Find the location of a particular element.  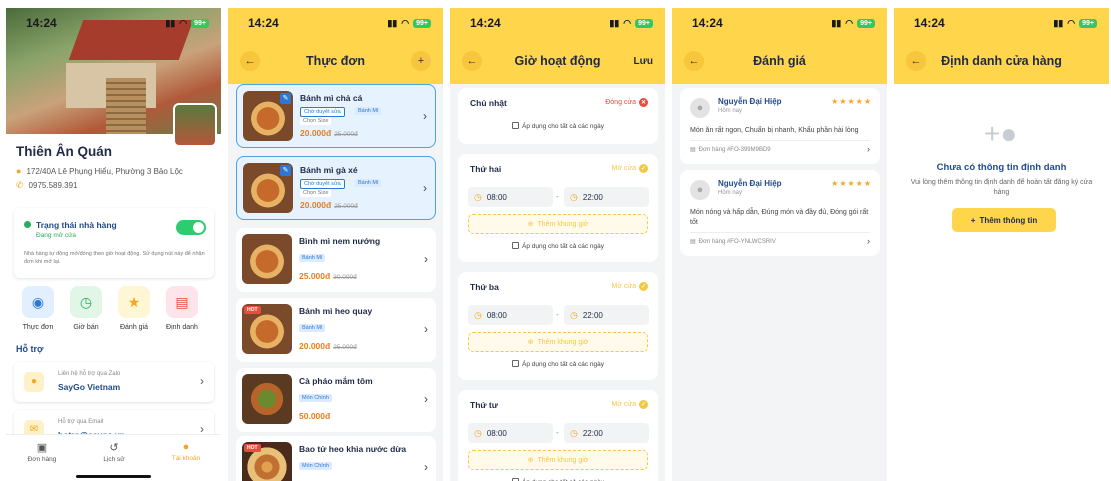

day-name: Thứ ba is located at coordinates (484, 287).